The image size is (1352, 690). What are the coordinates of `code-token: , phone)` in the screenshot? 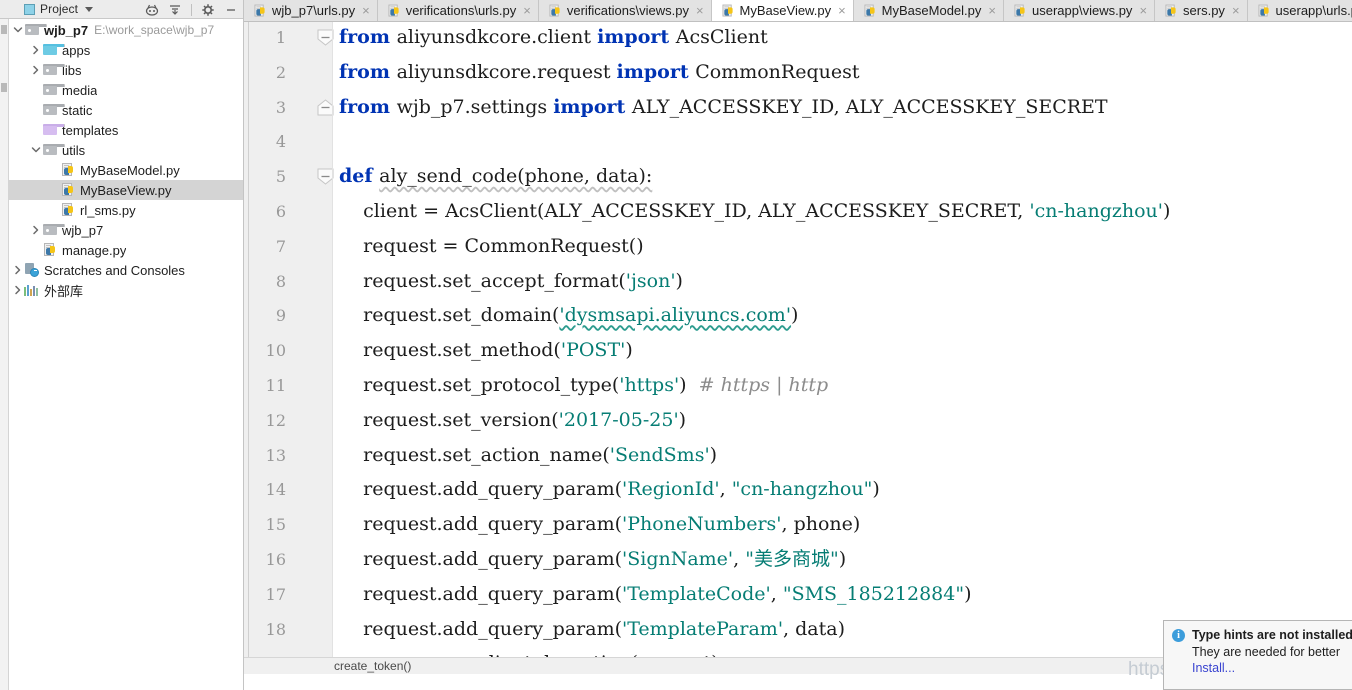 It's located at (821, 524).